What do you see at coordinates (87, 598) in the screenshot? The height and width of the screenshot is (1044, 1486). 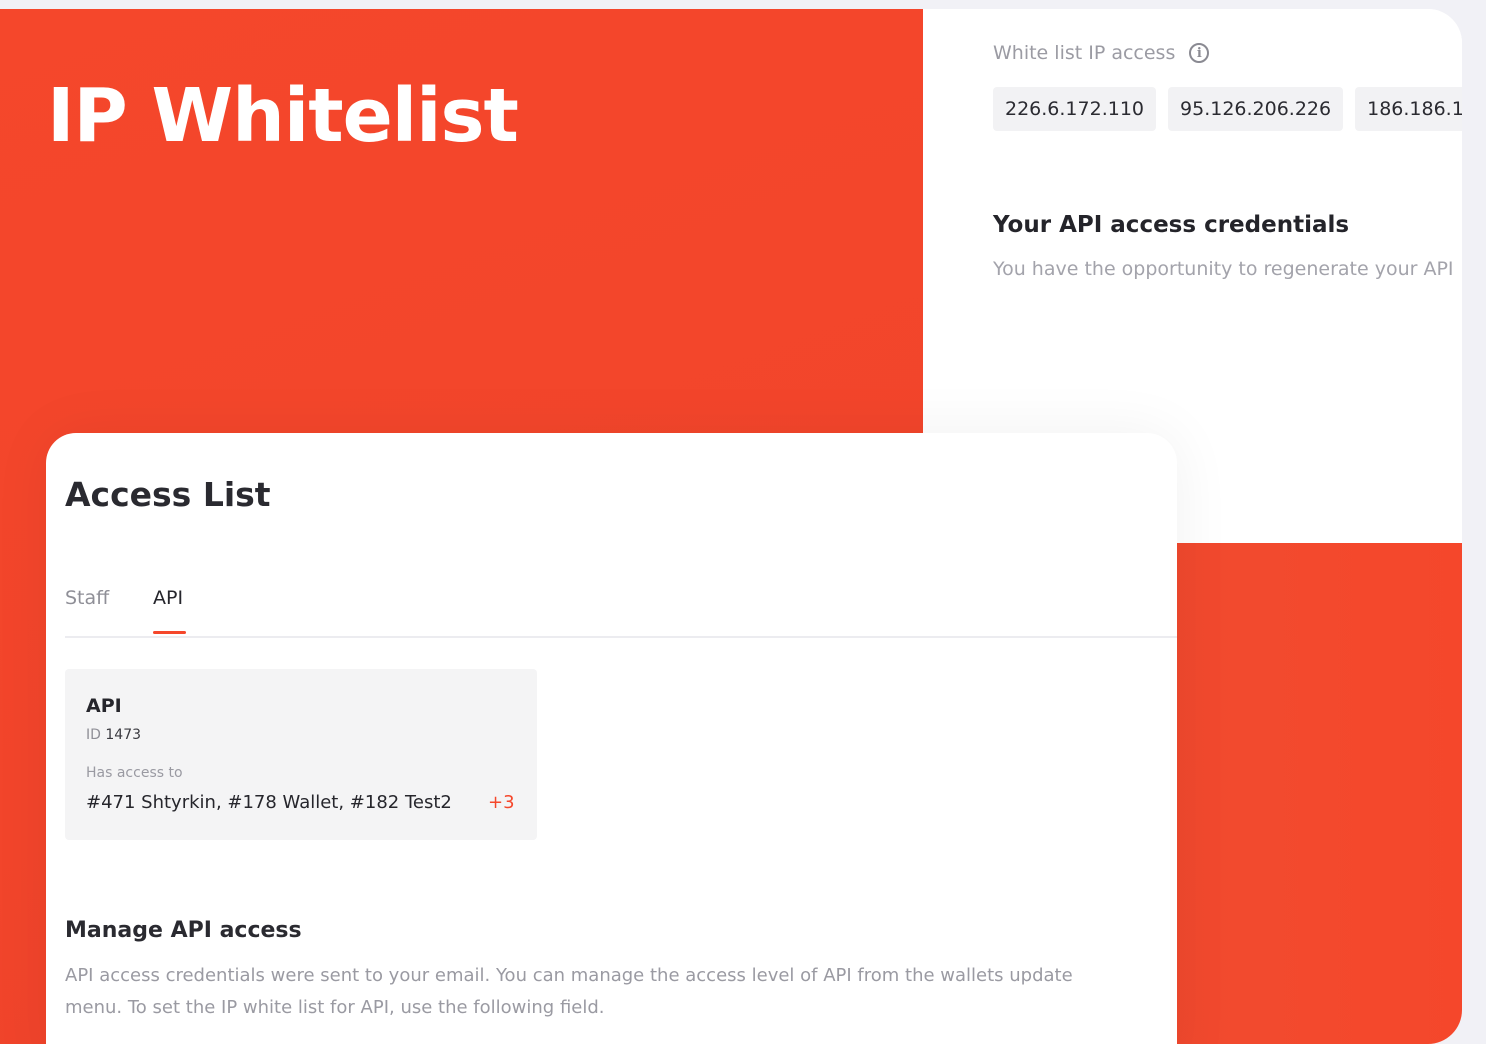 I see `tab-staff: Staff` at bounding box center [87, 598].